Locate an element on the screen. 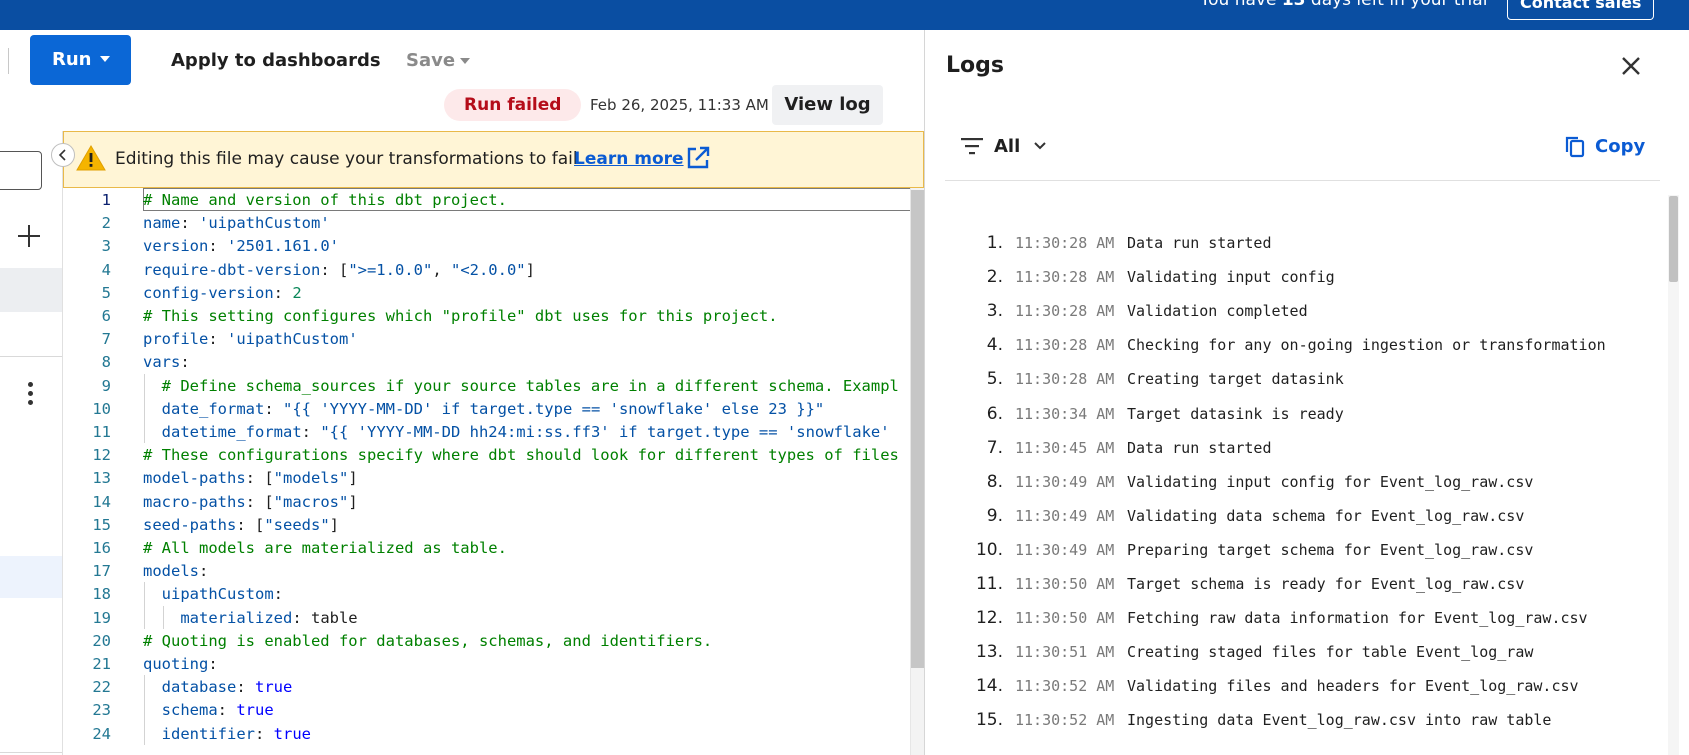 The width and height of the screenshot is (1689, 755). run-button: Run is located at coordinates (80, 60).